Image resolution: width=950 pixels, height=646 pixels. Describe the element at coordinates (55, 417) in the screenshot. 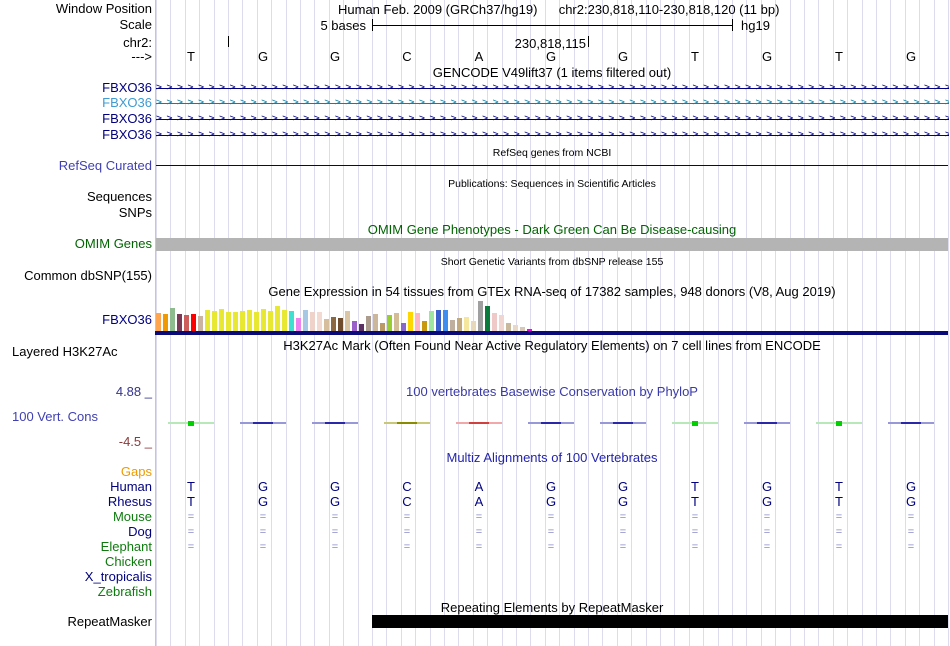

I see `phylop-track-label: 100 Vert. Cons` at that location.